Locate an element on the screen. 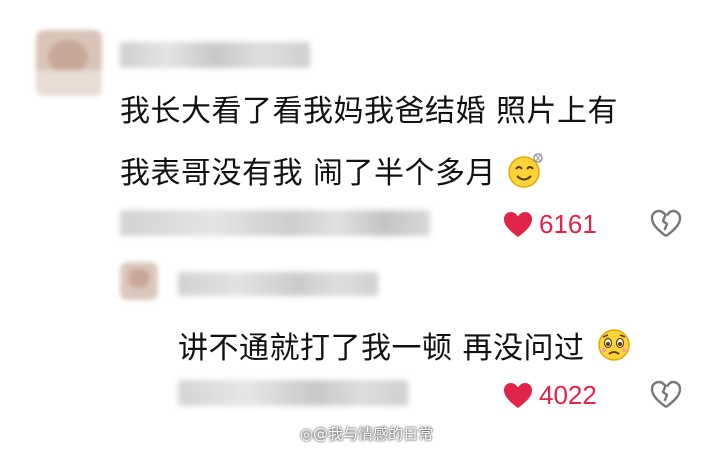 The height and width of the screenshot is (451, 720). dizzy-smile-emoji-icon is located at coordinates (526, 173).